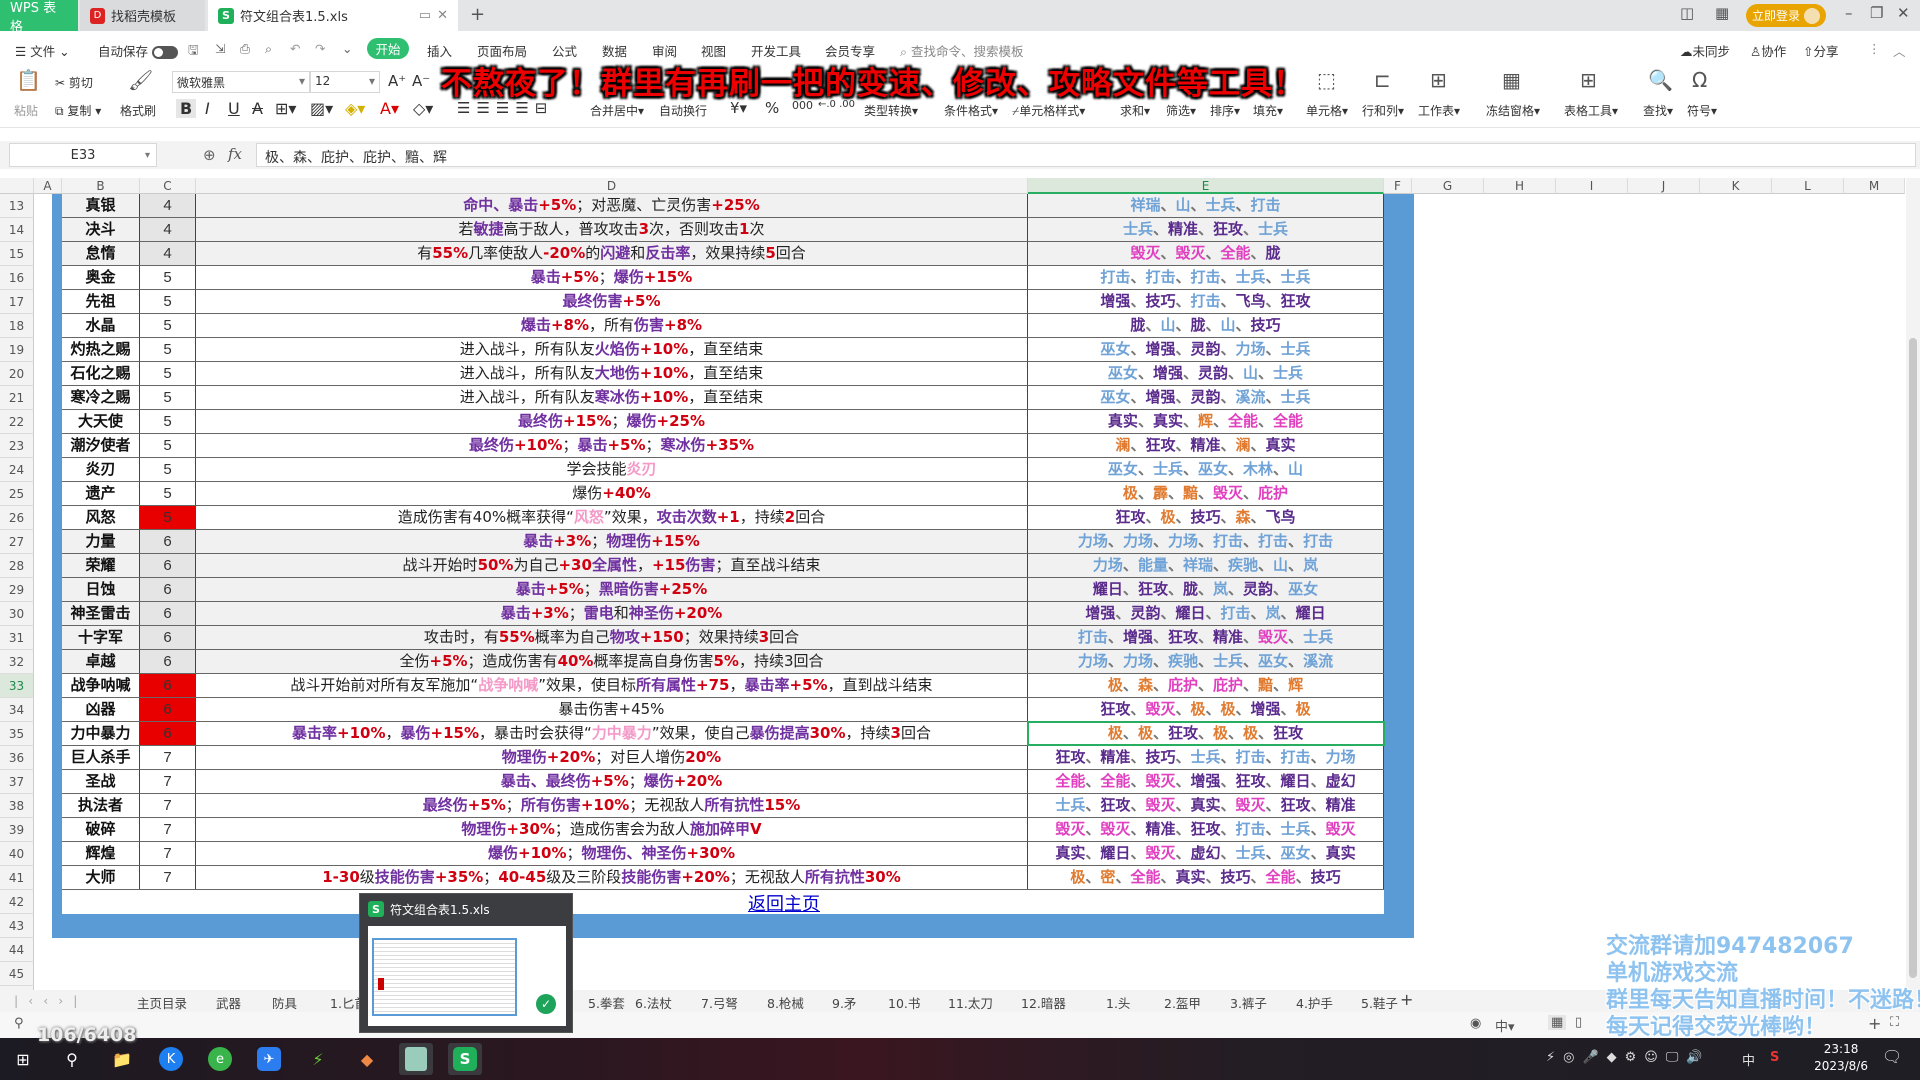 Image resolution: width=1920 pixels, height=1080 pixels. Describe the element at coordinates (1206, 757) in the screenshot. I see `rune-combo-cell: 狂攻、精准、技巧、士兵、打击、打击、力场` at that location.